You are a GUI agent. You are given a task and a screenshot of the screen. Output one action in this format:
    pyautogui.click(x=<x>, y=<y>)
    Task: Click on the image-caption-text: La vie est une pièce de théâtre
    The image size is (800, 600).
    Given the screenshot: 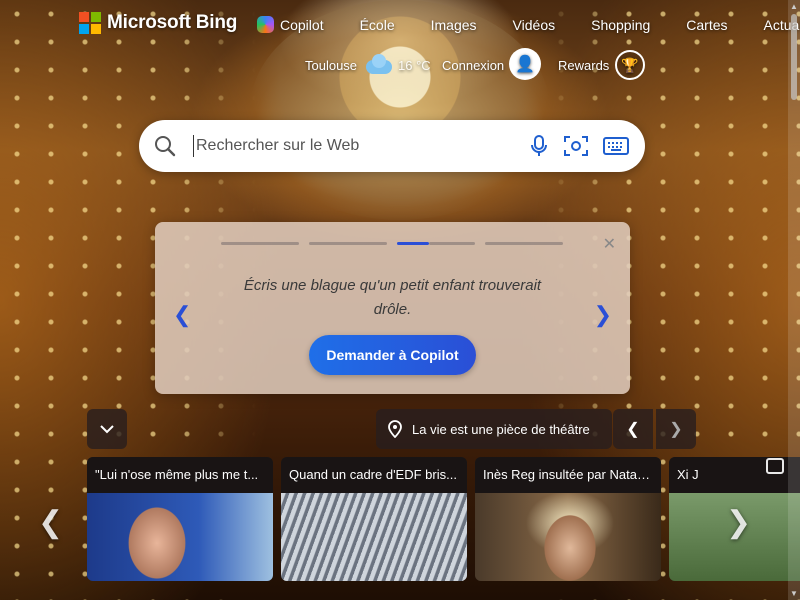 What is the action you would take?
    pyautogui.click(x=501, y=429)
    